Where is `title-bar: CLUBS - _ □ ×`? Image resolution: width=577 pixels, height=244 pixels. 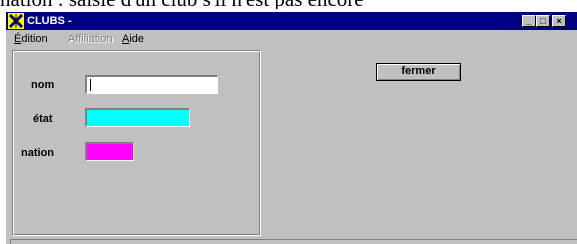
title-bar: CLUBS - _ □ × is located at coordinates (291, 21).